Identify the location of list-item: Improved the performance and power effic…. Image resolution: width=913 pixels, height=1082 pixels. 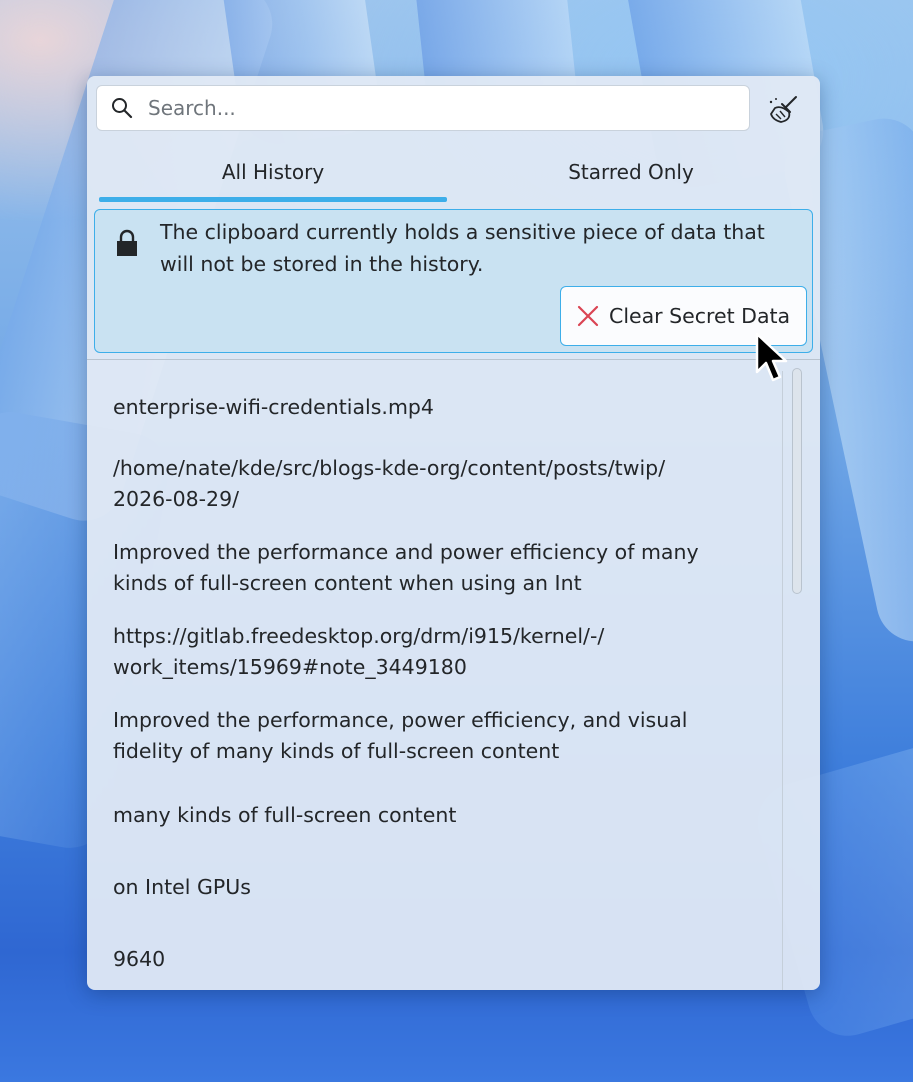
(433, 568).